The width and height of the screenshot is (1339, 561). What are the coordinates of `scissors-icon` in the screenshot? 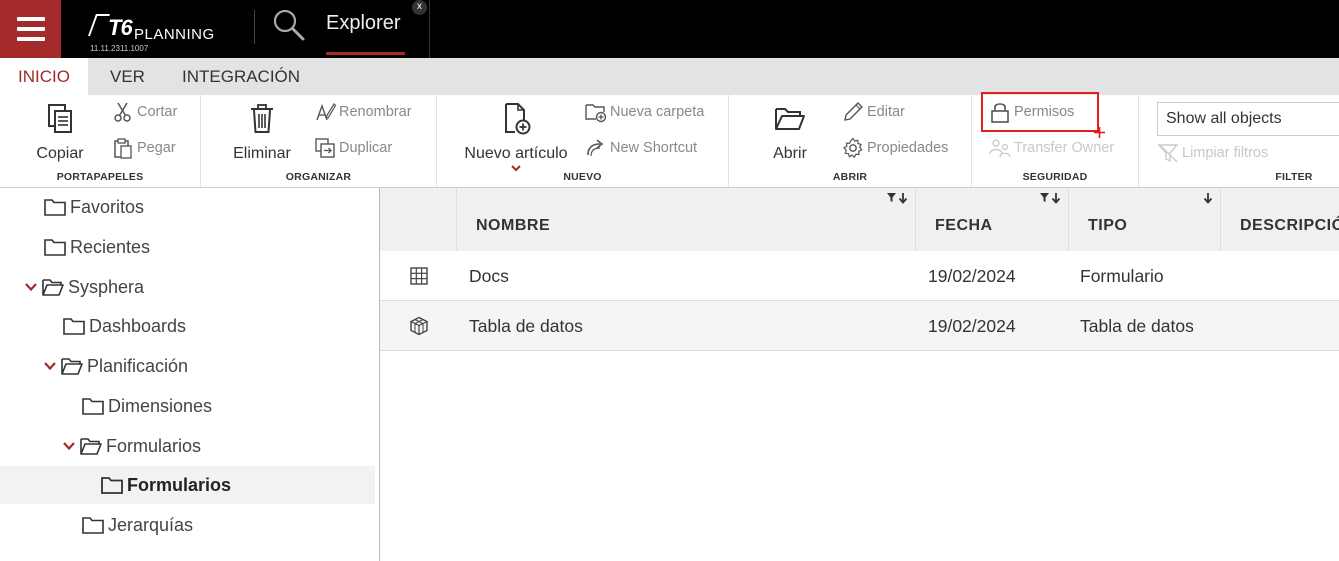 It's located at (122, 112).